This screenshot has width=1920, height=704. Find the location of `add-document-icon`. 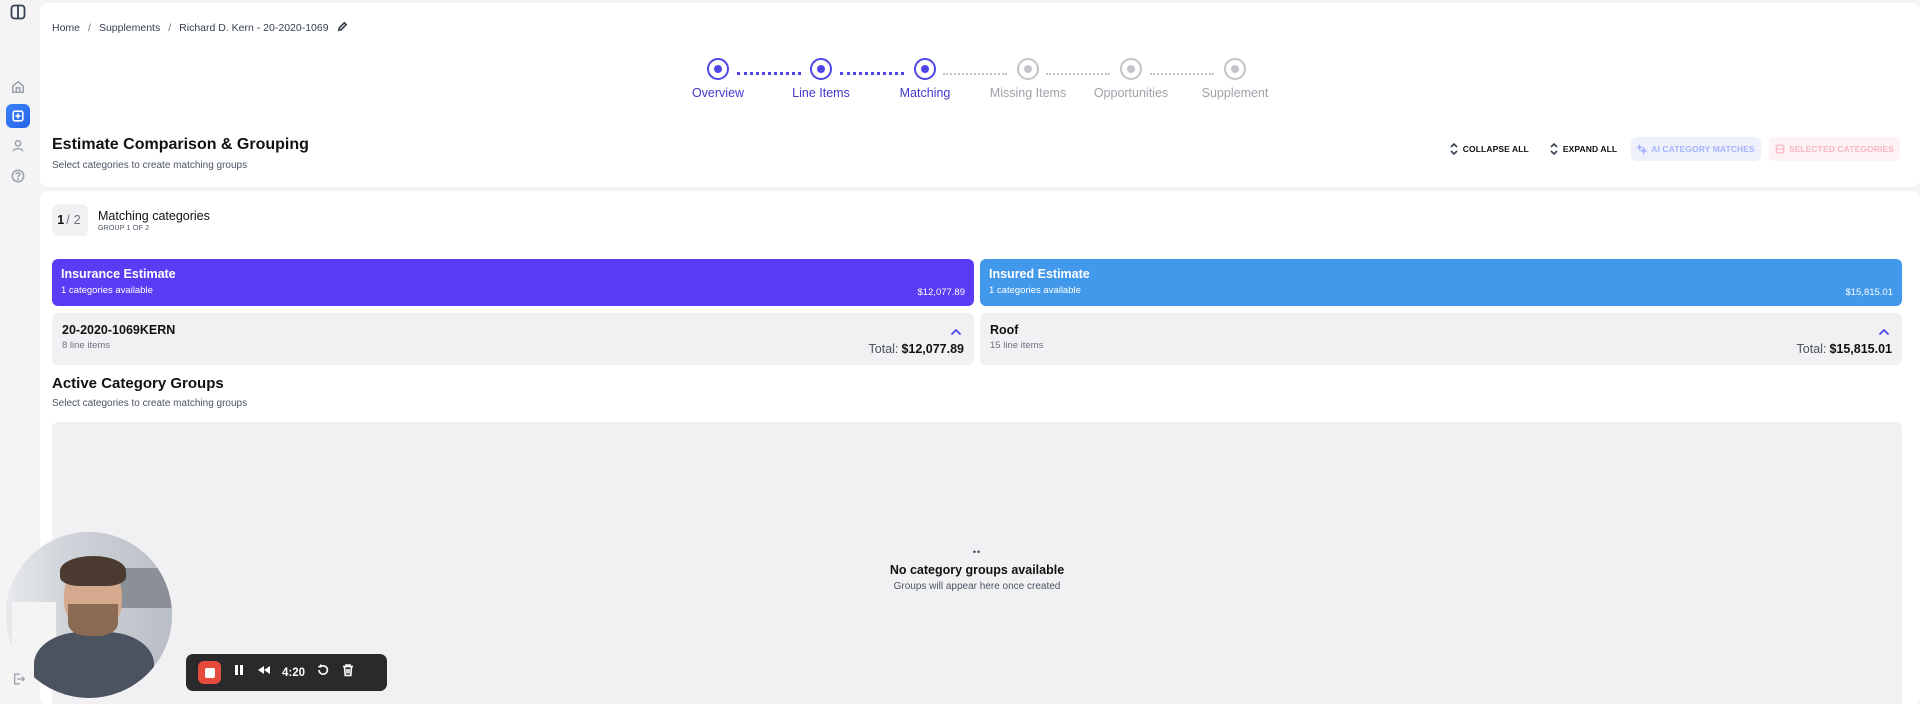

add-document-icon is located at coordinates (18, 116).